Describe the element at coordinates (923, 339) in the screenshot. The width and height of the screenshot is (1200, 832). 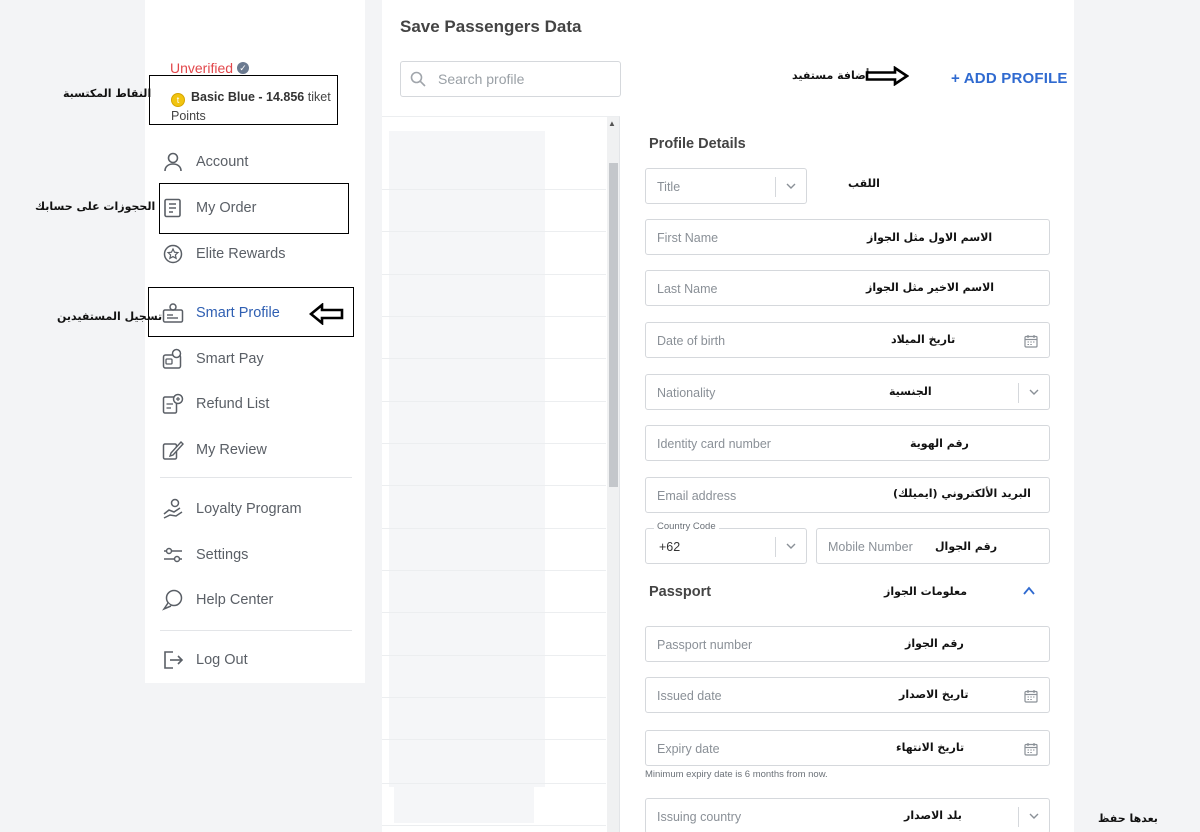
I see `annotation-dob: تاريخ الميلاد` at that location.